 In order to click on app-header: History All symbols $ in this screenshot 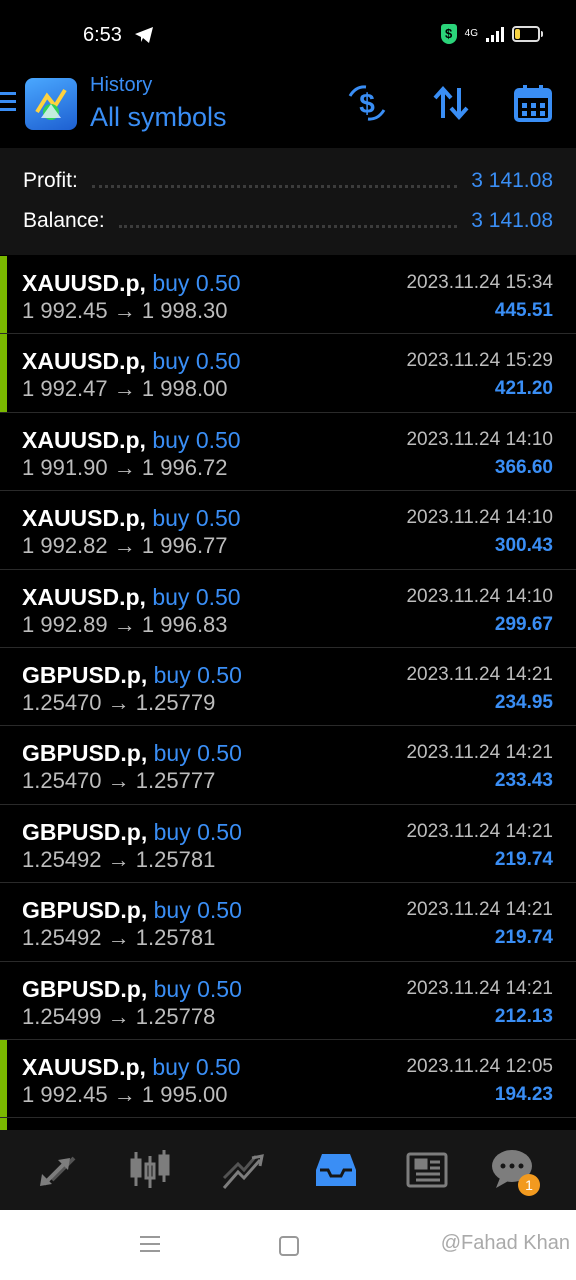, I will do `click(288, 109)`.